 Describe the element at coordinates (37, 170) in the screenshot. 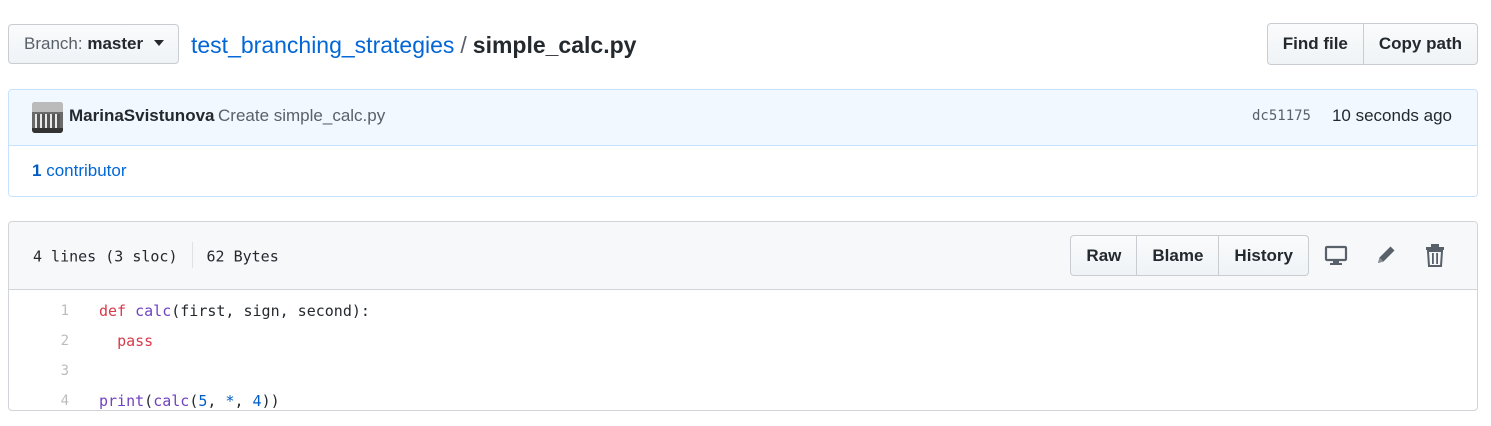

I see `contributors-count: 1` at that location.